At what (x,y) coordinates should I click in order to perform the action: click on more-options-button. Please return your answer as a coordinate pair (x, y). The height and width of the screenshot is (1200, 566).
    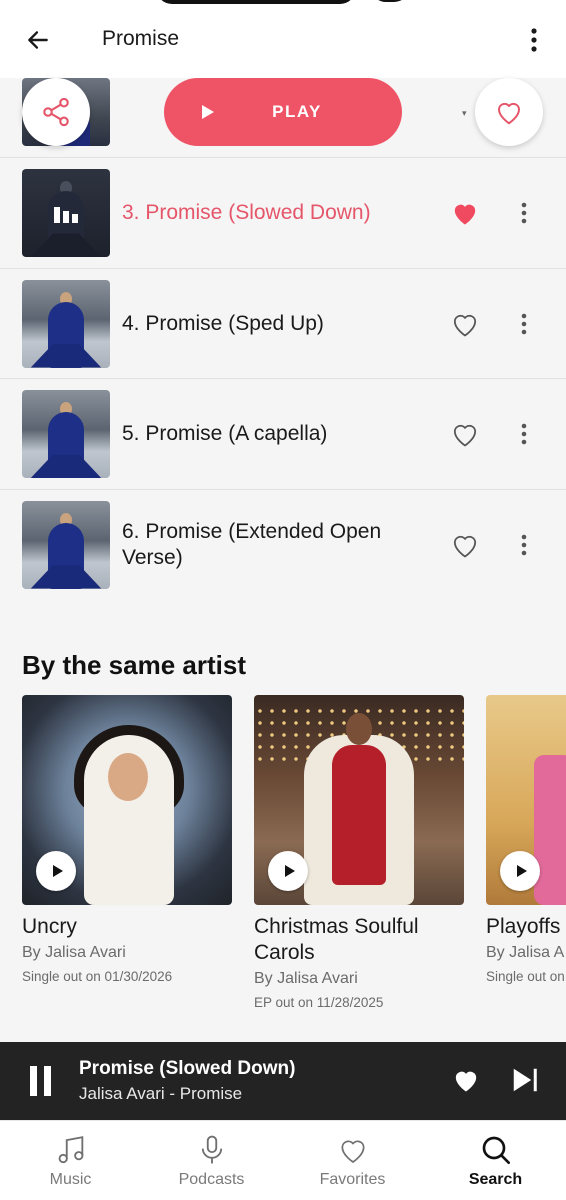
    Looking at the image, I should click on (534, 40).